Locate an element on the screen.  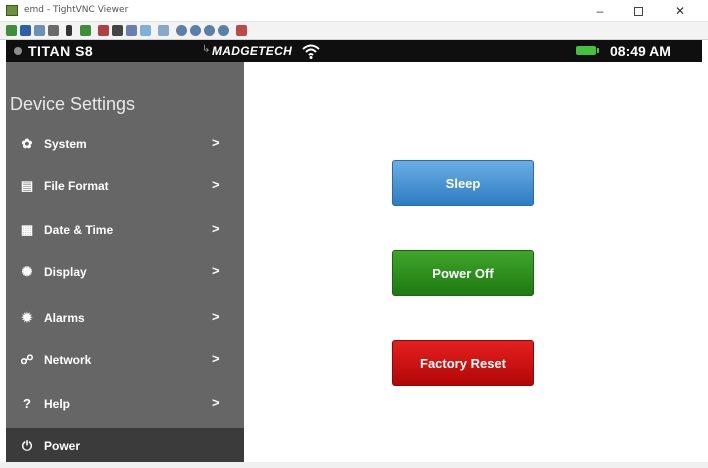
sidebar-item-power: ⏻ Power is located at coordinates (132, 447).